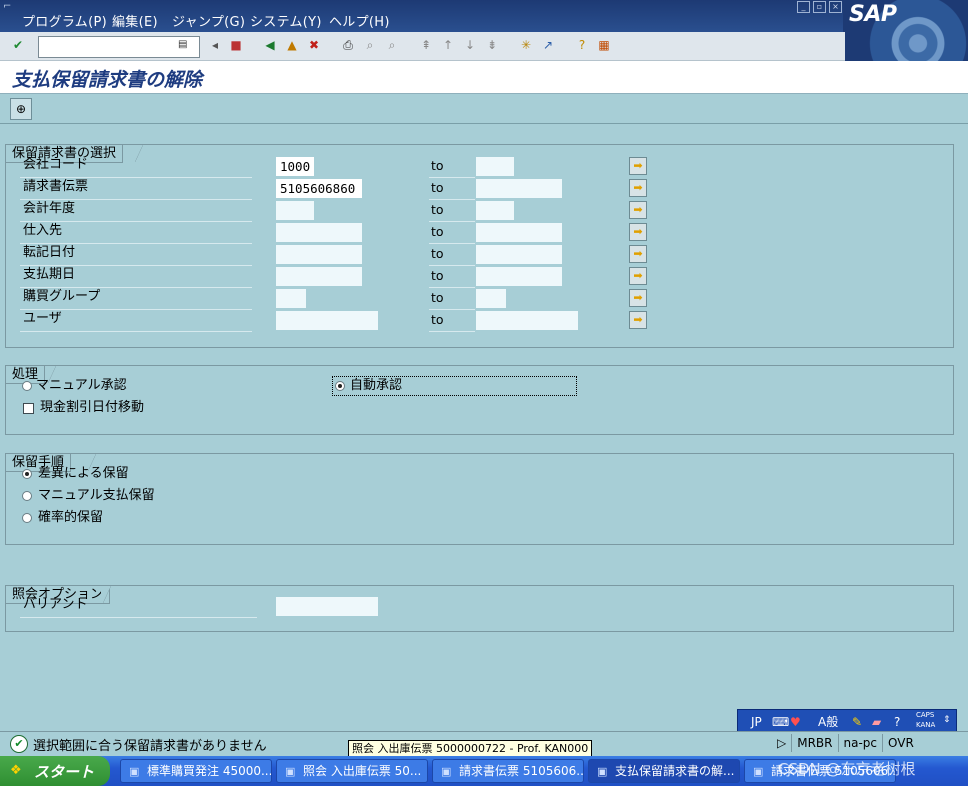  What do you see at coordinates (359, 20) in the screenshot?
I see `menu-help: ヘルプ(H)` at bounding box center [359, 20].